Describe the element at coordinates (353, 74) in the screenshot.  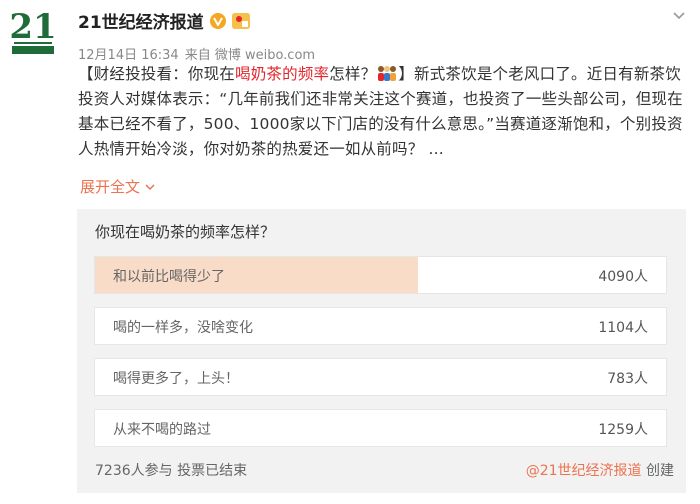
I see `post-text-part: 怎样？` at that location.